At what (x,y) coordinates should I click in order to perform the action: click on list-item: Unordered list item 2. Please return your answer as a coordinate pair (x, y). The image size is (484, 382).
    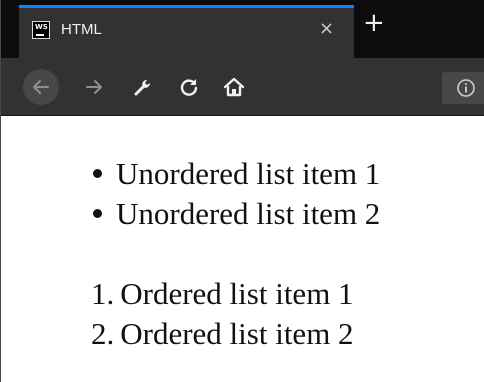
    Looking at the image, I should click on (236, 214).